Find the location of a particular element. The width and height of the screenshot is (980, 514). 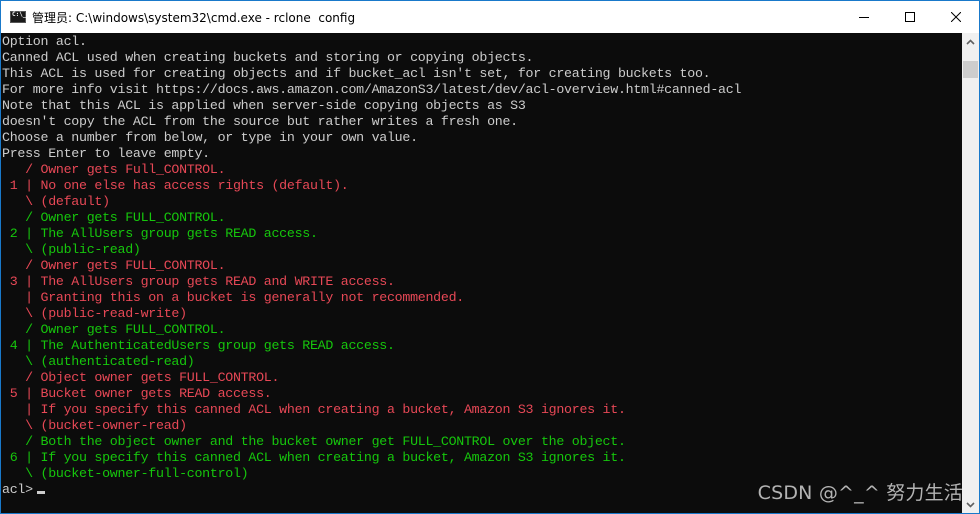

console-line: / Object owner gets FULL_CONTROL. is located at coordinates (141, 377).